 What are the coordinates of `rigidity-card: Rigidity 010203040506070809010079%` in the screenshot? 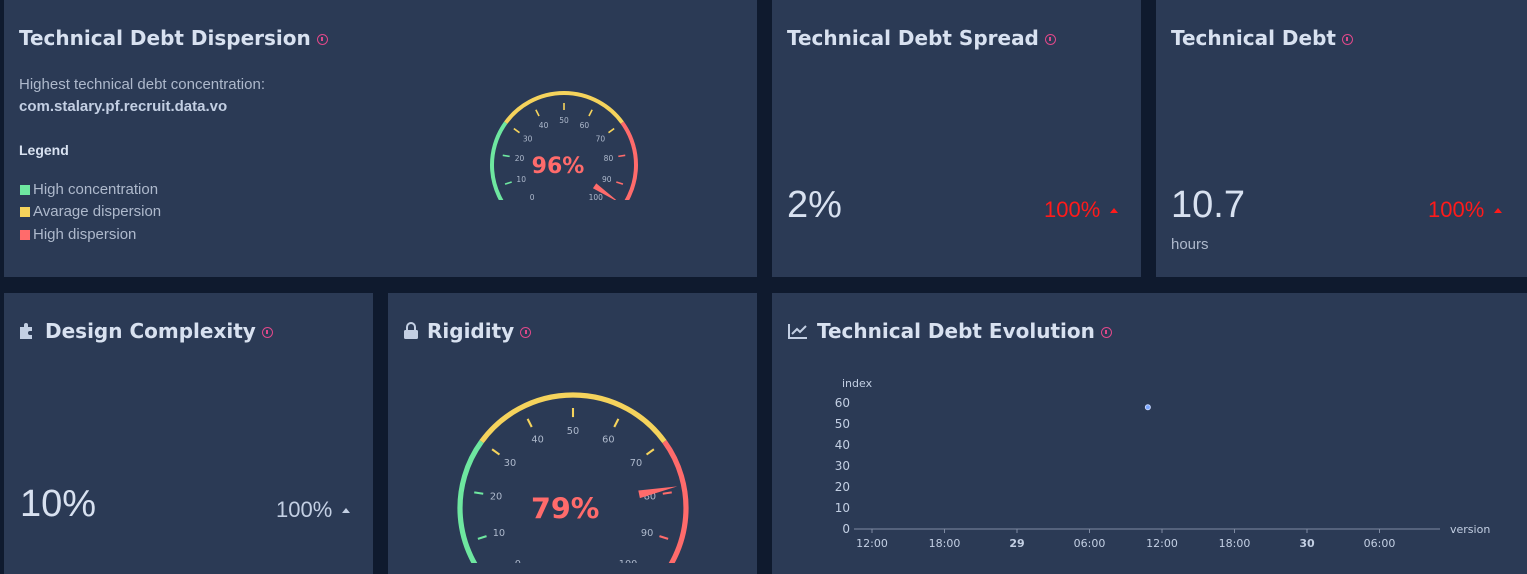 It's located at (572, 433).